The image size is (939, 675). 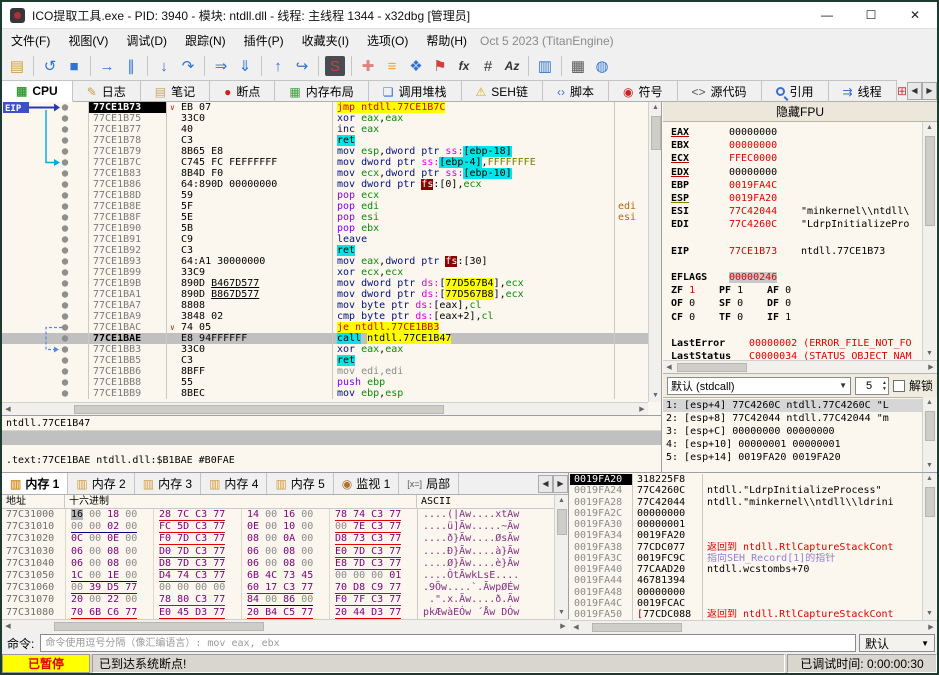 I want to click on tab-内存-4: ▥ 内存 4, so click(x=234, y=483).